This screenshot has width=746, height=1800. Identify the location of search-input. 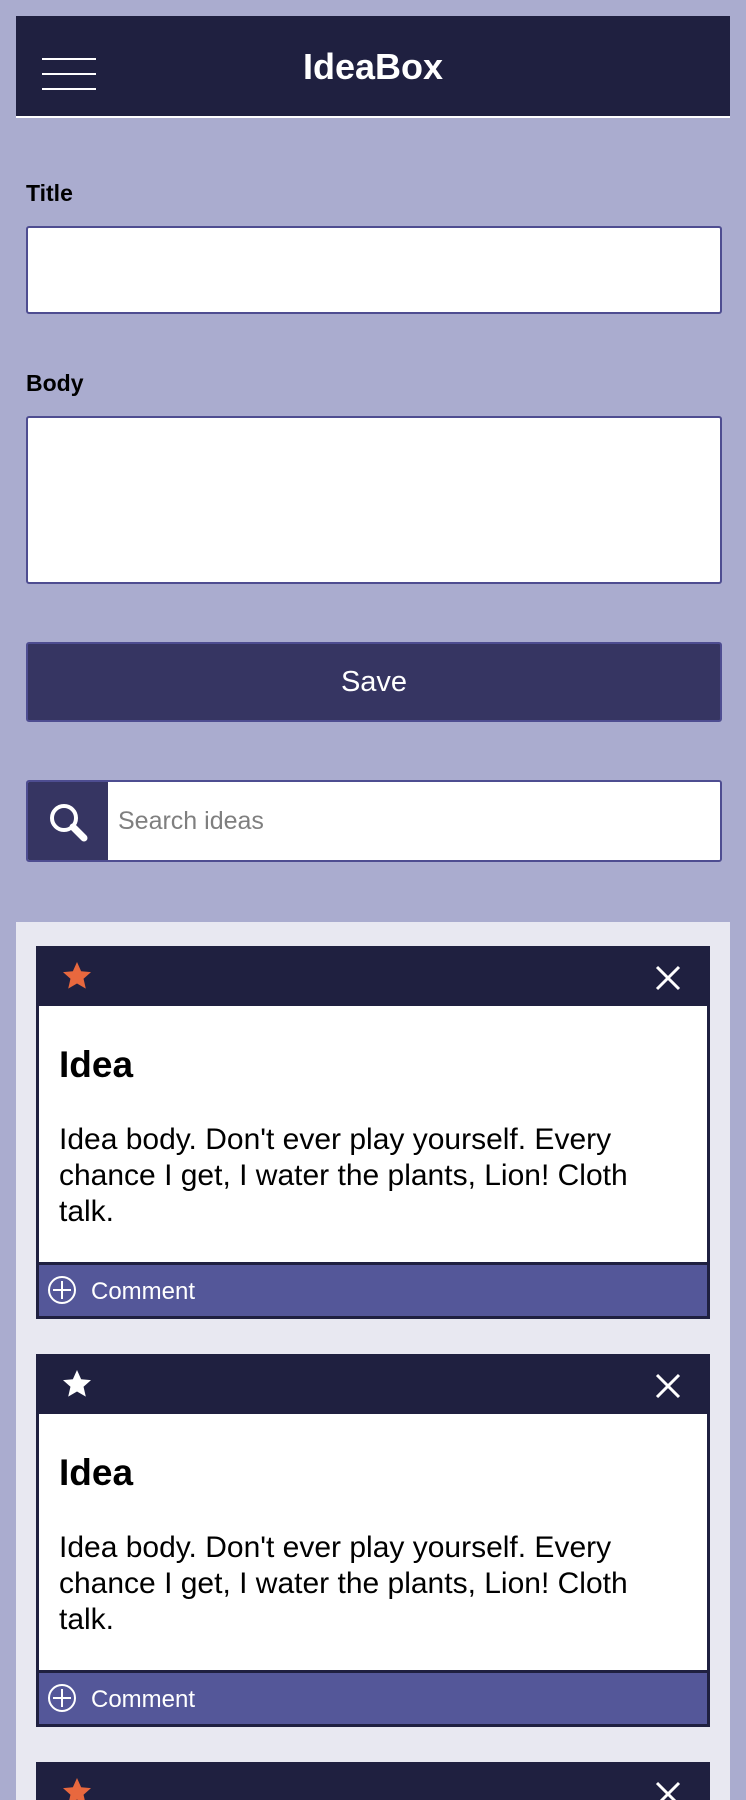
(414, 821).